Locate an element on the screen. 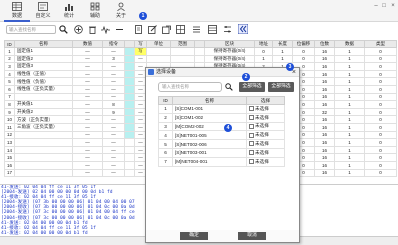 The image size is (398, 245). device-row: 5 [S]NET002-006 未选择 is located at coordinates (221, 144).